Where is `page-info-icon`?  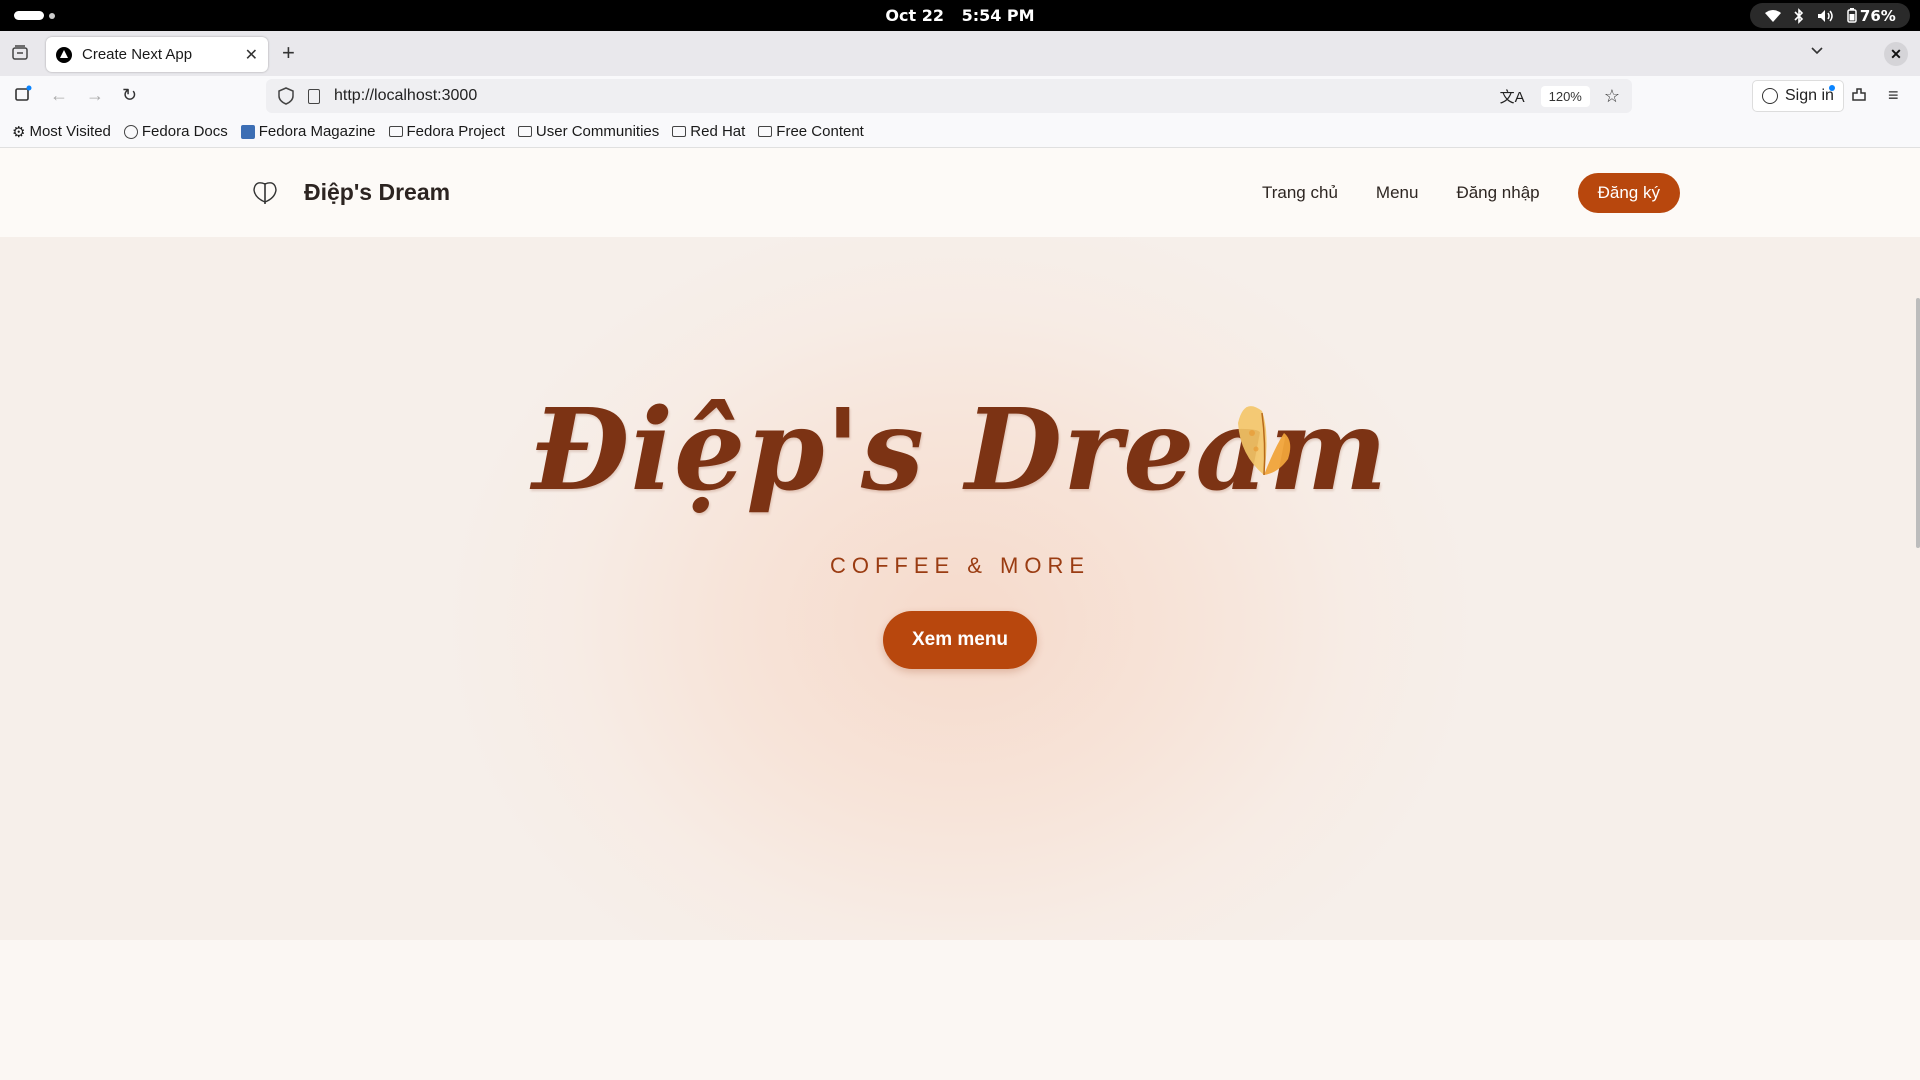 page-info-icon is located at coordinates (314, 96).